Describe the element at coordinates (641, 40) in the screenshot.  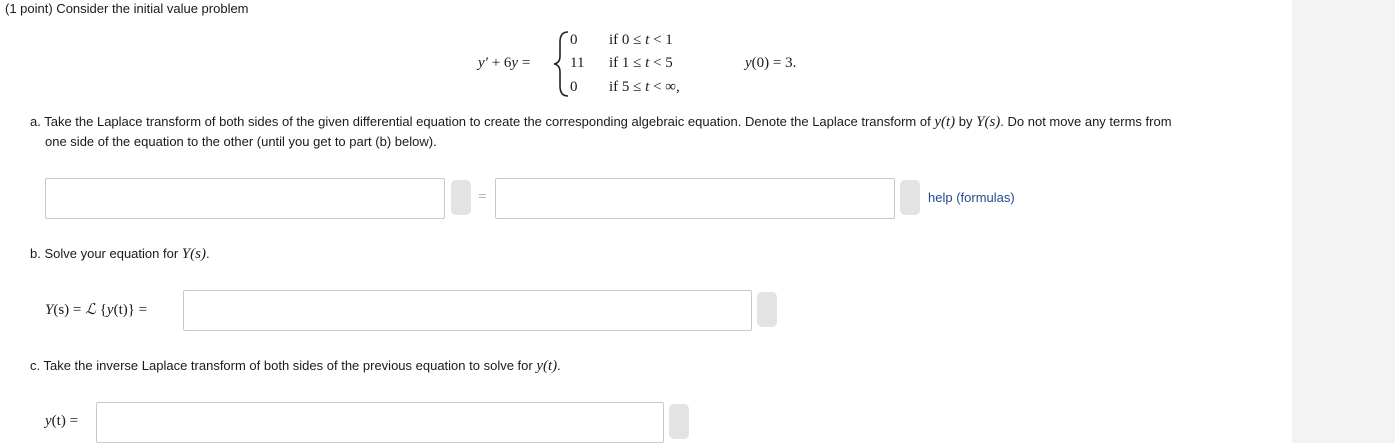
I see `case-cond-1: if 0 ≤ t < 1` at that location.